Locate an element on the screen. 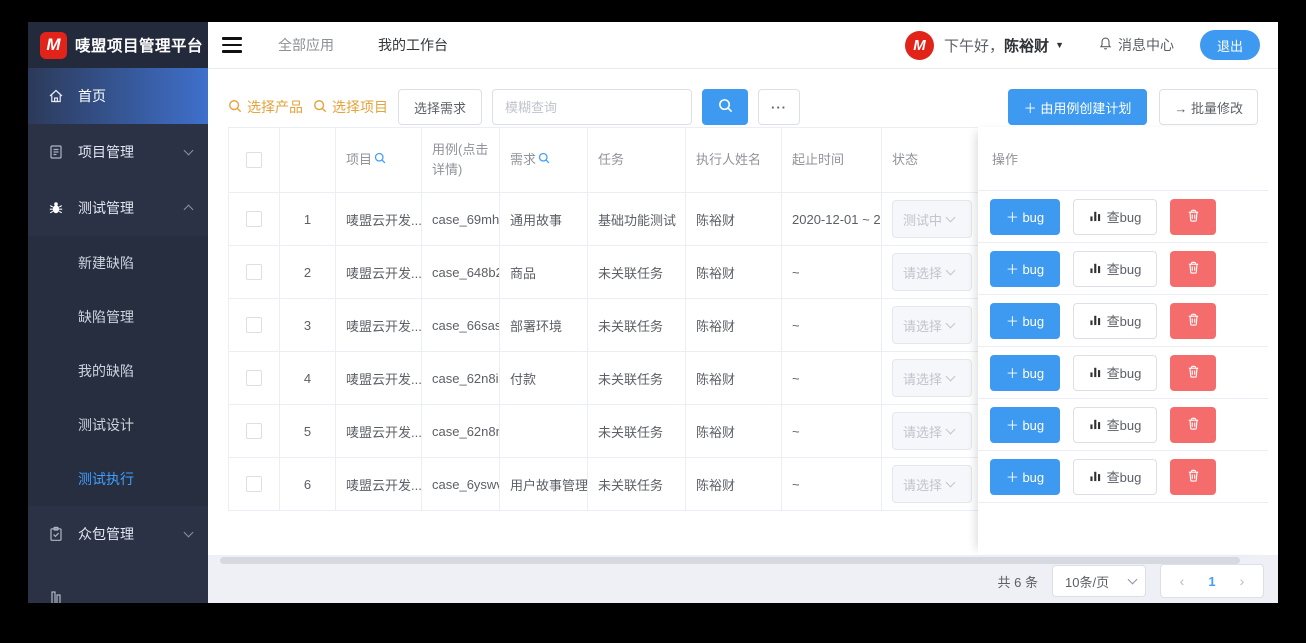  bar-chart-icon is located at coordinates (1095, 217).